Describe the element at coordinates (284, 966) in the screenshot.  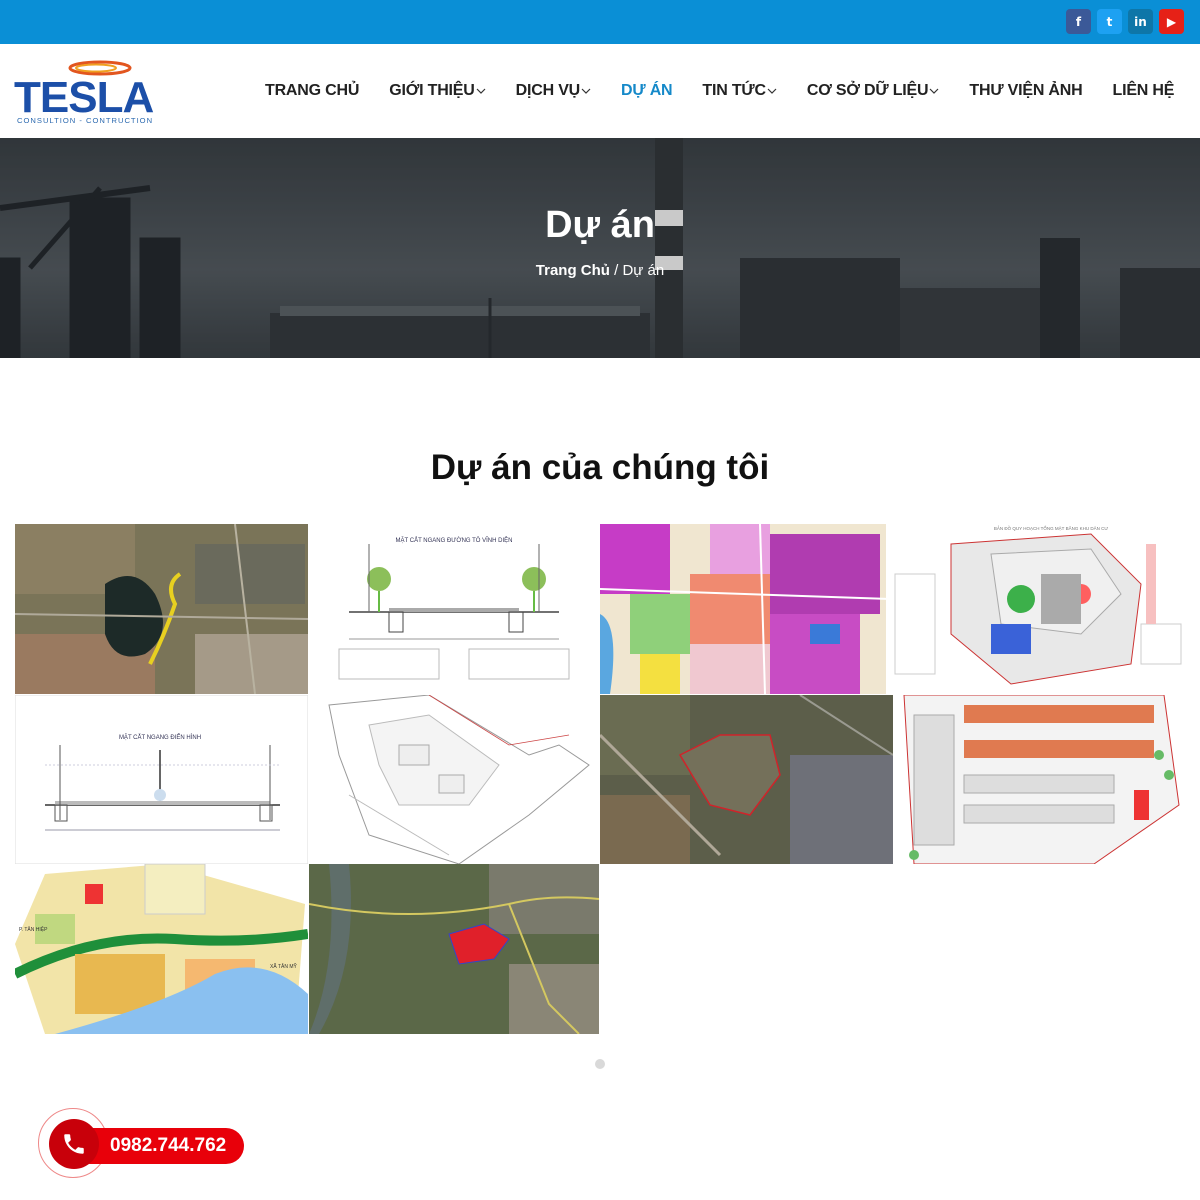
I see `svg-text: XÃ TÂN MỸ` at that location.